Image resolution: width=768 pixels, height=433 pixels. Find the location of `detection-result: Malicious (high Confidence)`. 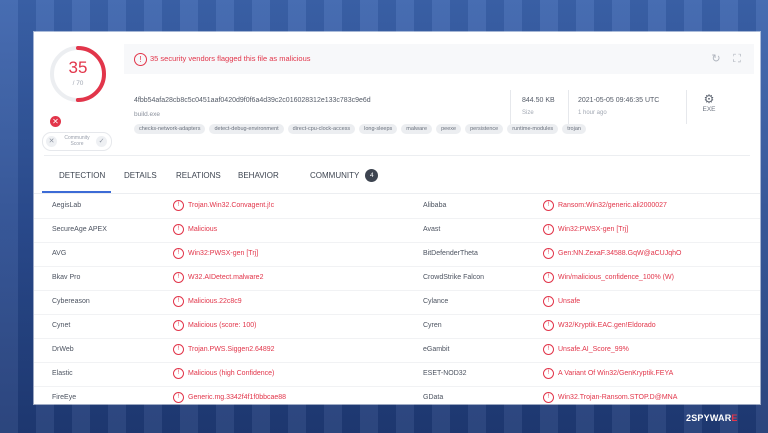

detection-result: Malicious (high Confidence) is located at coordinates (231, 373).